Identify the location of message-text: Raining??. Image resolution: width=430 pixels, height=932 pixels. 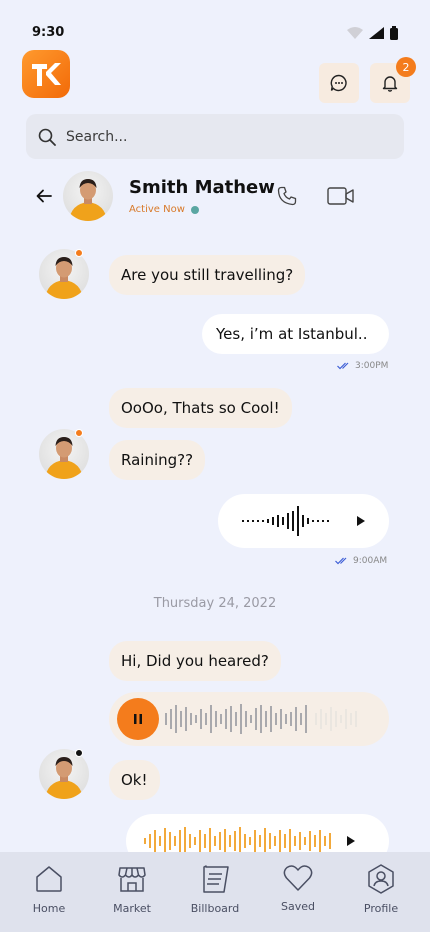
(157, 460).